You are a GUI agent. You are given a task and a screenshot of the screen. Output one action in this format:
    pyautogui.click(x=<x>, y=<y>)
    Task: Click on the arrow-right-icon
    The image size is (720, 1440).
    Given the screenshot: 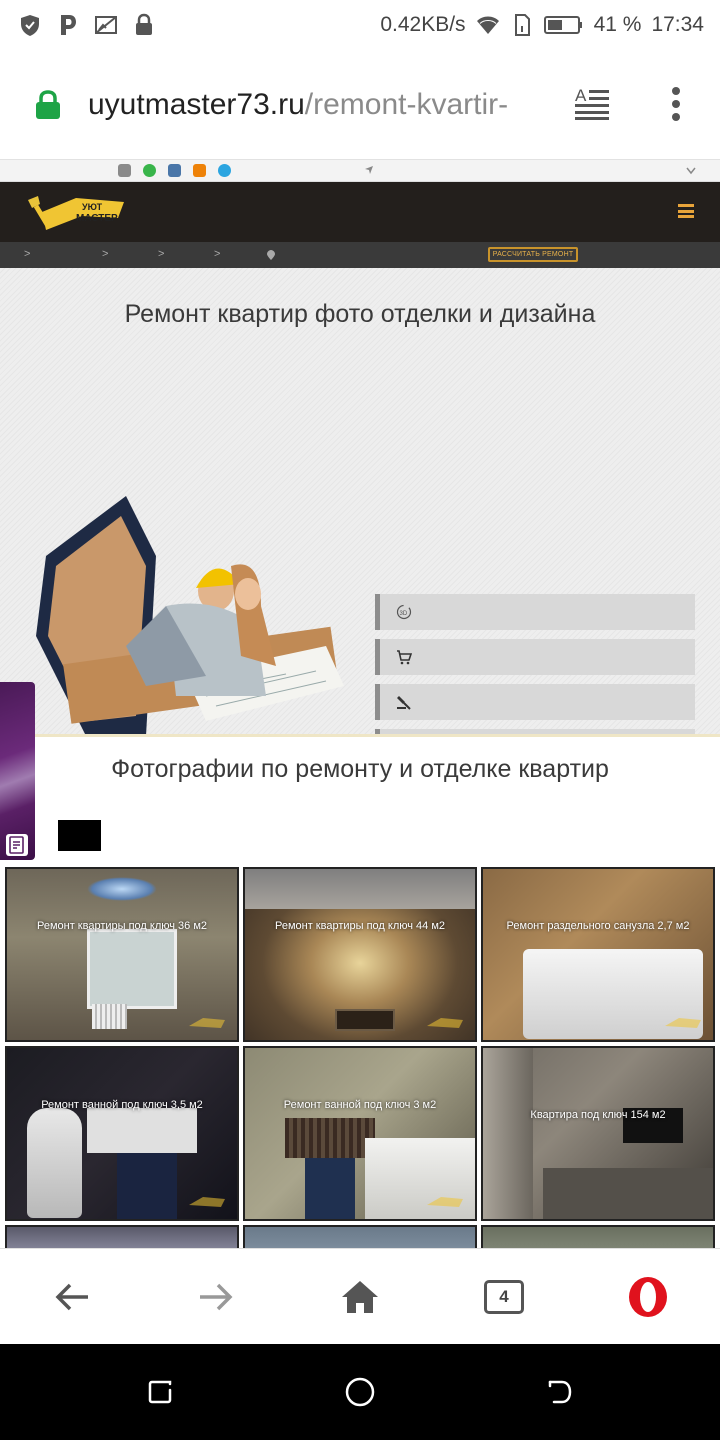 What is the action you would take?
    pyautogui.click(x=216, y=1297)
    